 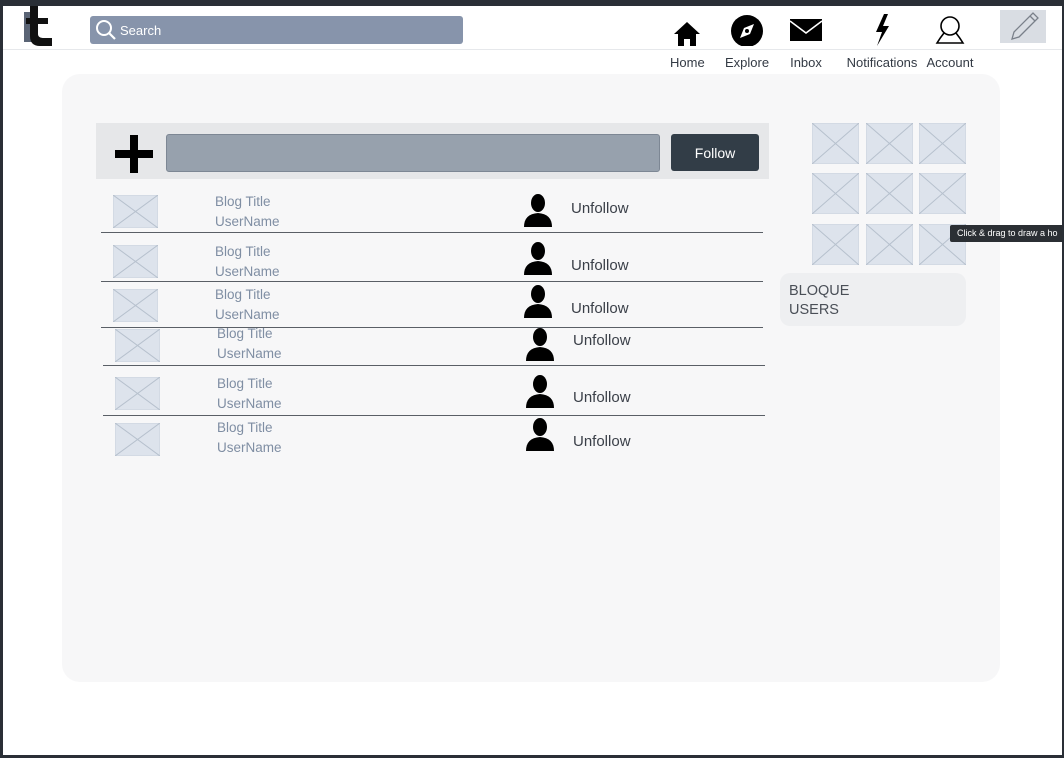 What do you see at coordinates (1006, 233) in the screenshot?
I see `draw-tooltip: Click & drag to draw a ho` at bounding box center [1006, 233].